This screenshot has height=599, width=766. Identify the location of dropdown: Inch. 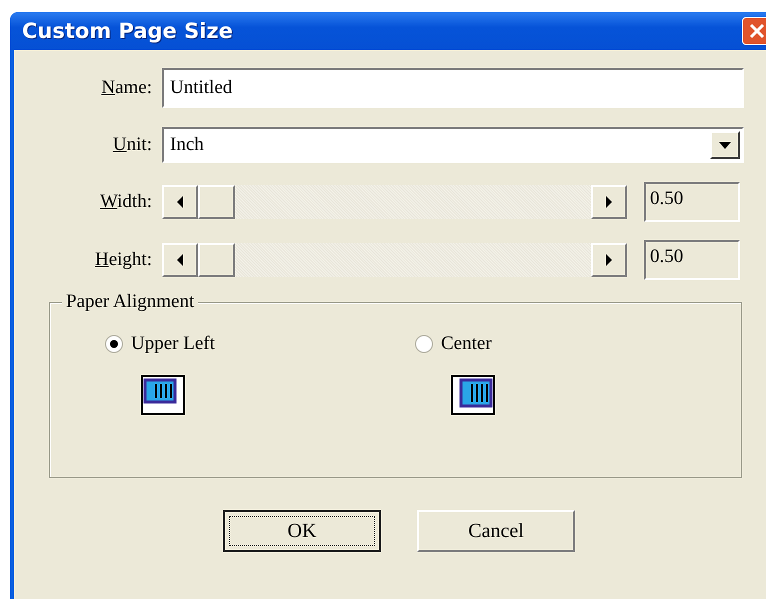
(453, 145).